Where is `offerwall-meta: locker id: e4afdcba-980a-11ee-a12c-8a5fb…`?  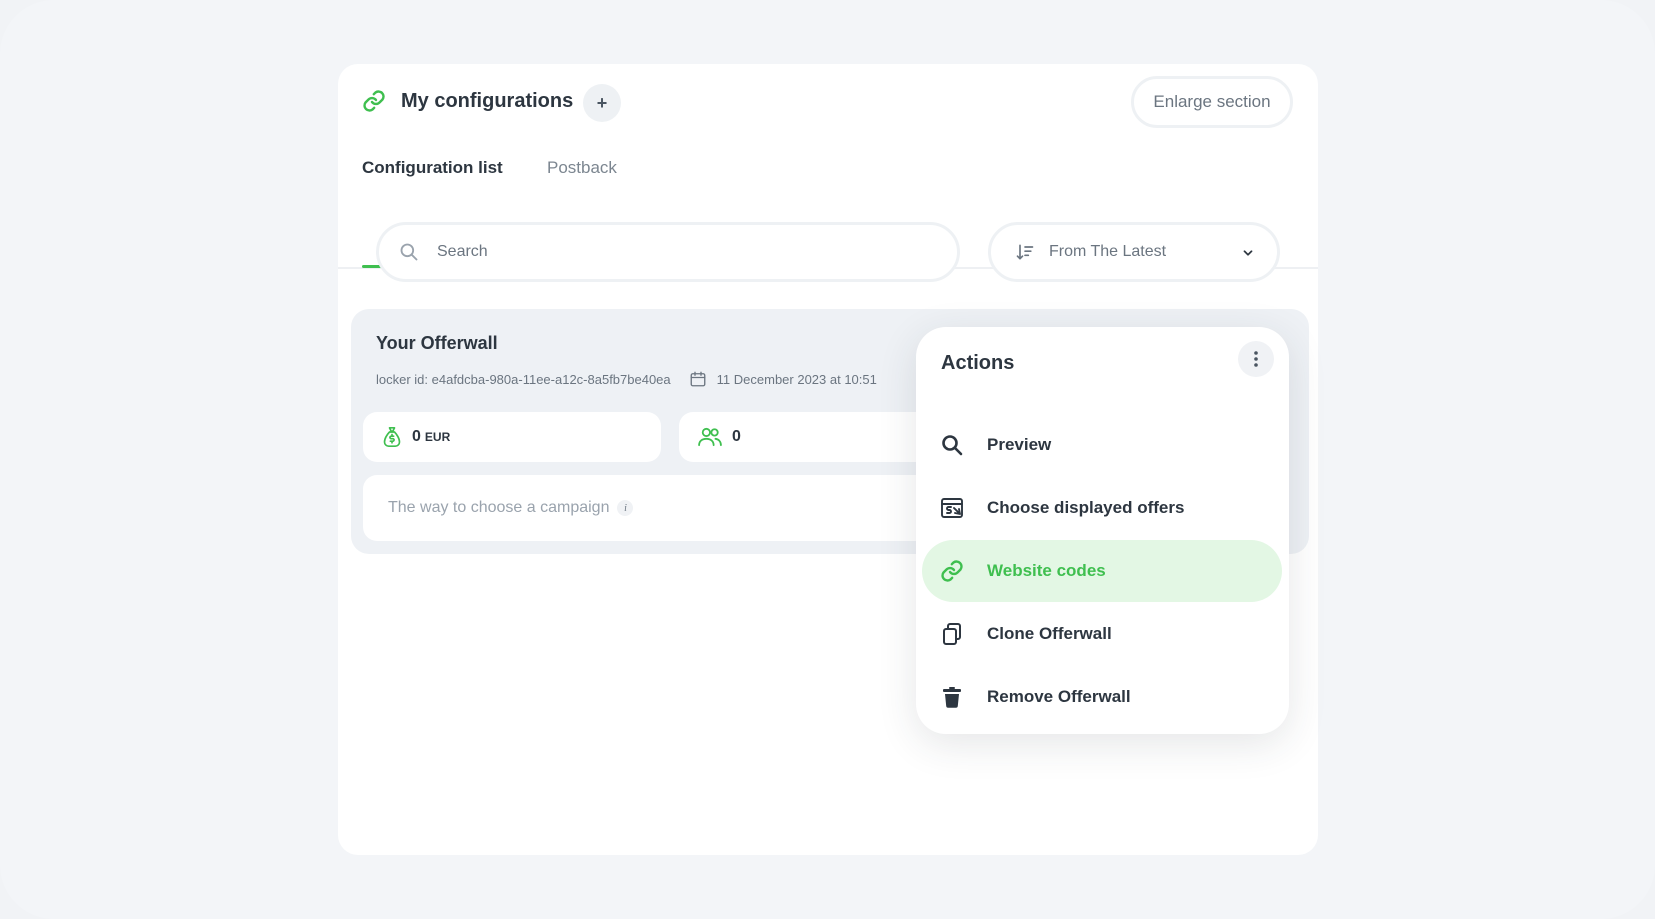 offerwall-meta: locker id: e4afdcba-980a-11ee-a12c-8a5fb… is located at coordinates (626, 379).